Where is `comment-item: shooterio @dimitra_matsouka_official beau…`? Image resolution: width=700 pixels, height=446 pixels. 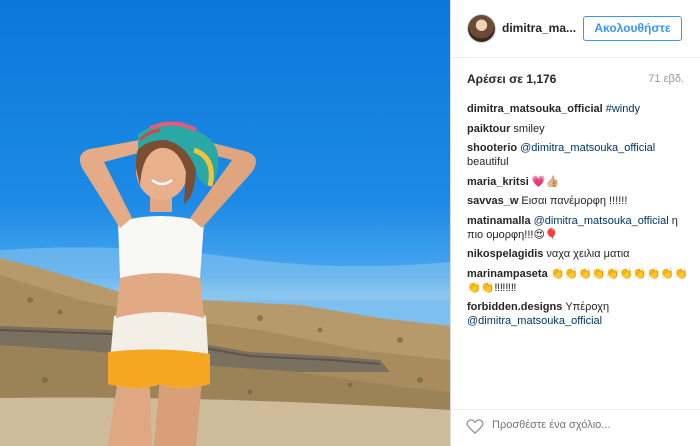
comment-item: shooterio @dimitra_matsouka_official beau… is located at coordinates (579, 155).